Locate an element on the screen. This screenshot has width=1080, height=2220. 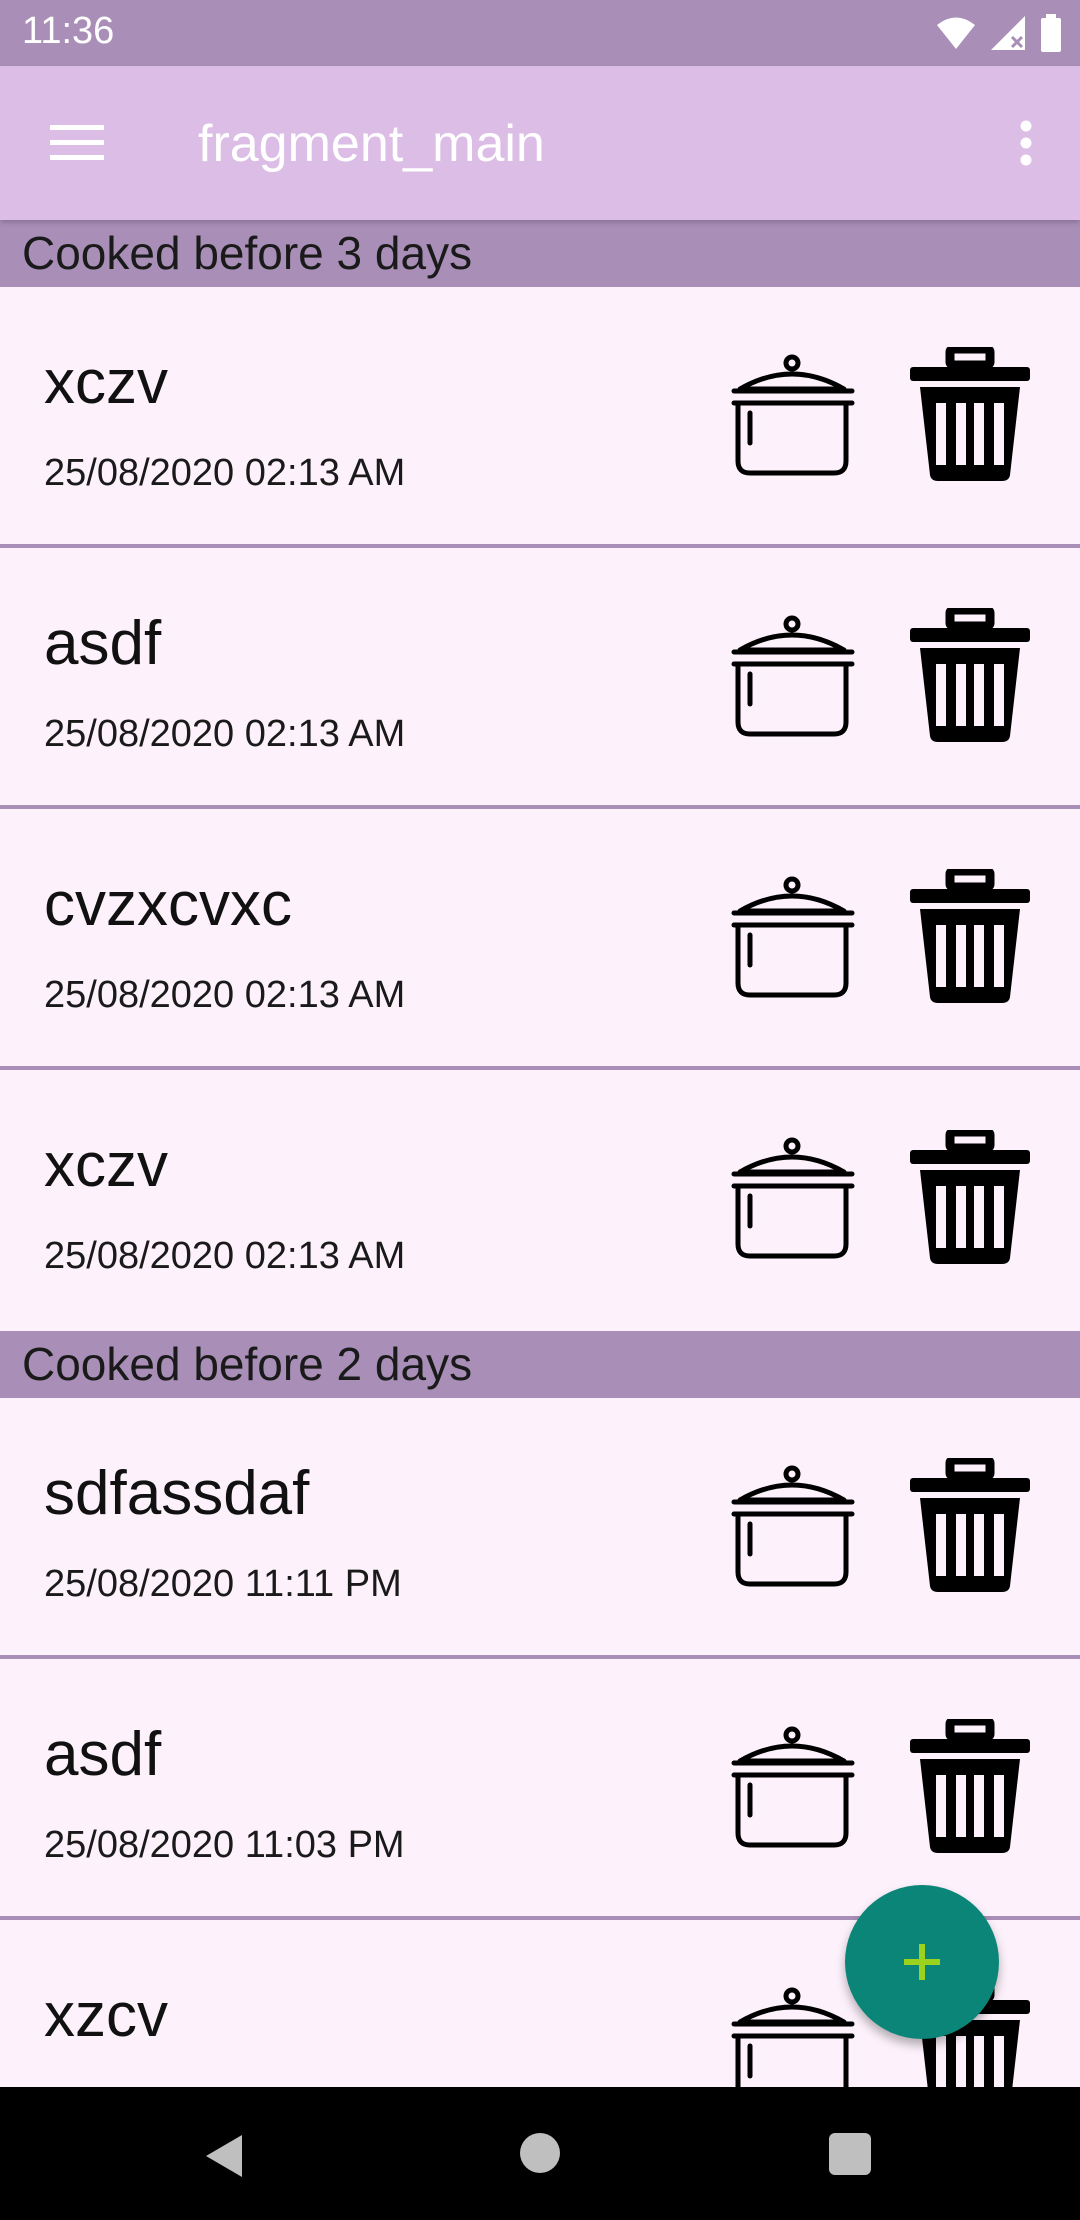
home-icon is located at coordinates (540, 2153).